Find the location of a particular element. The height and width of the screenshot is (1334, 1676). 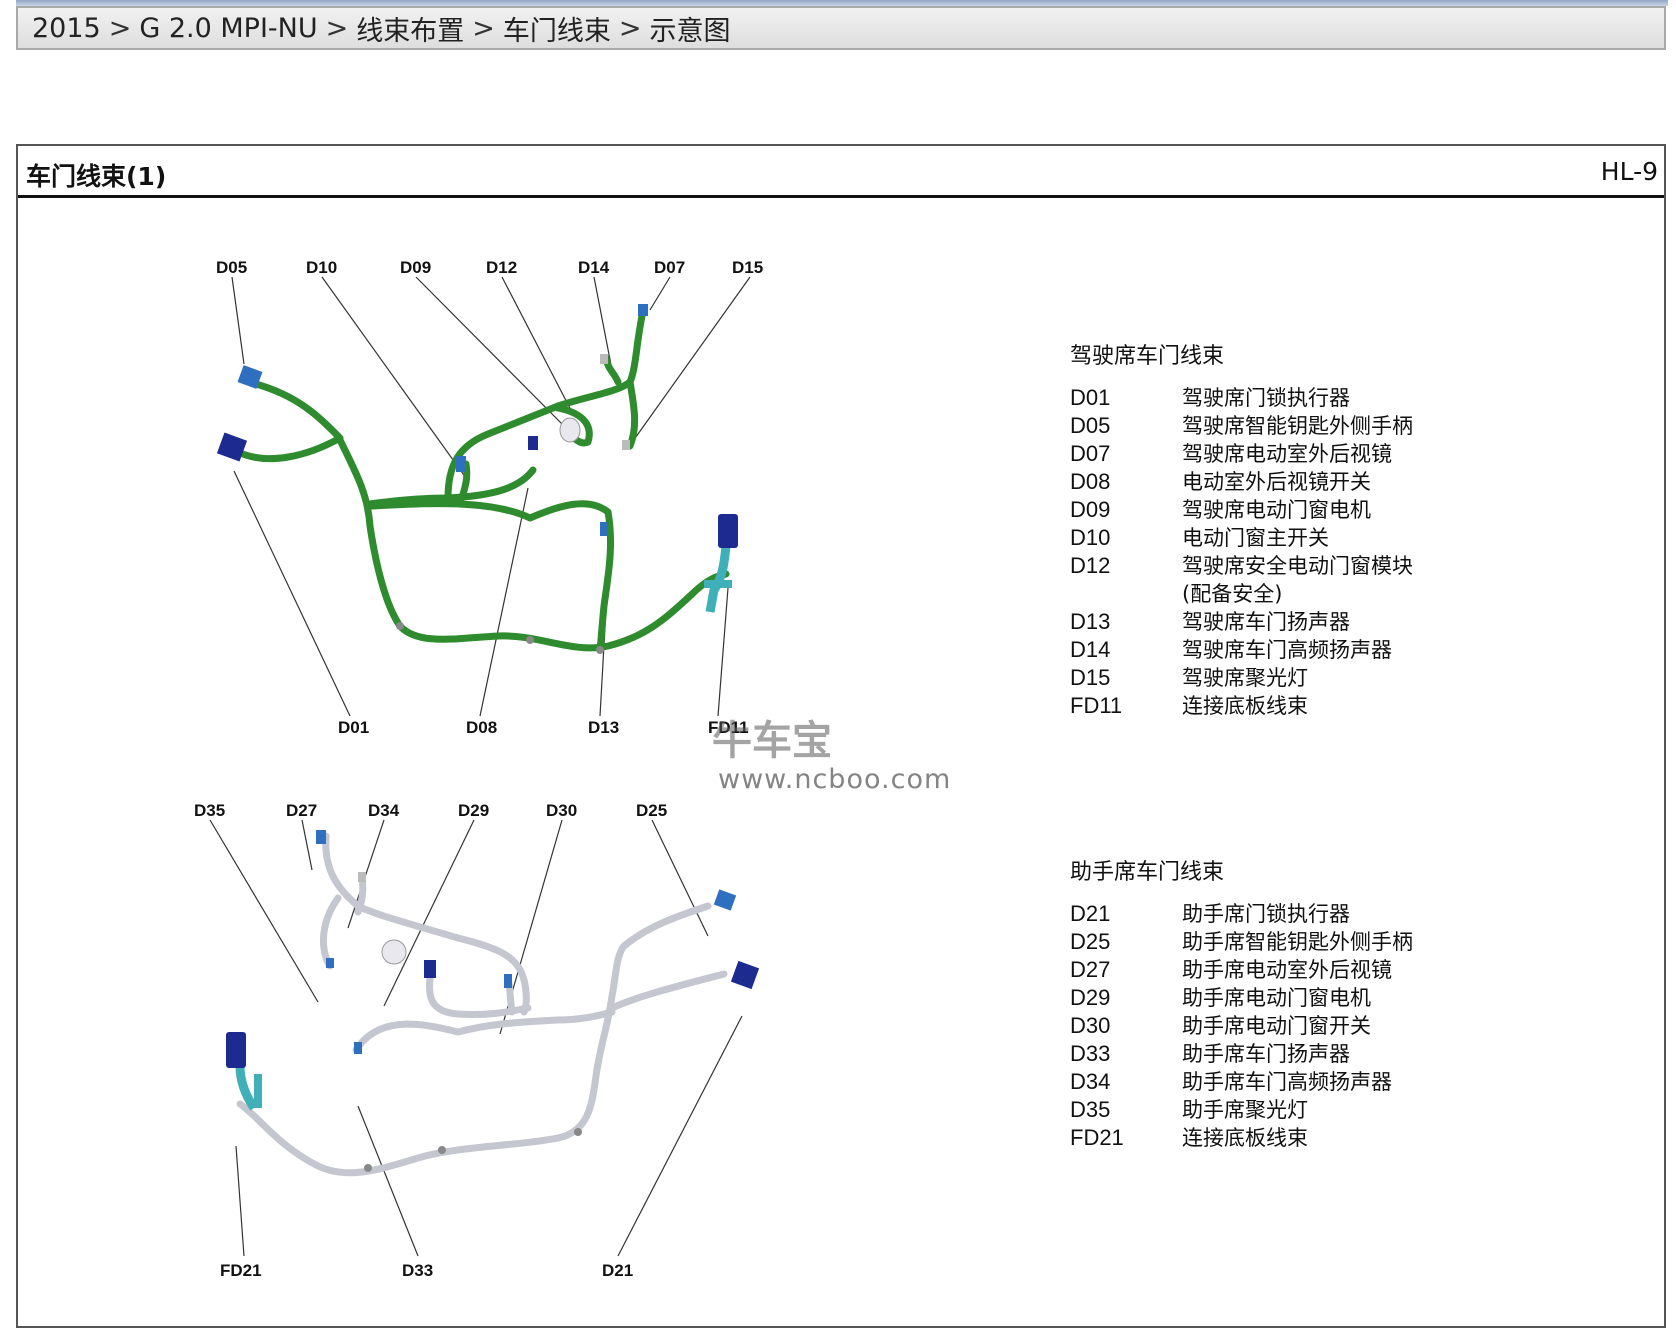

connector-d35 is located at coordinates (330, 963).